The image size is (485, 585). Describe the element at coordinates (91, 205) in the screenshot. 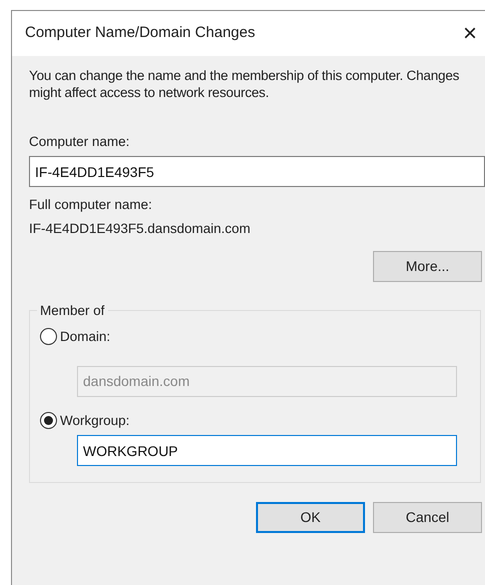

I see `full-computer-name-label: Full computer name:` at that location.